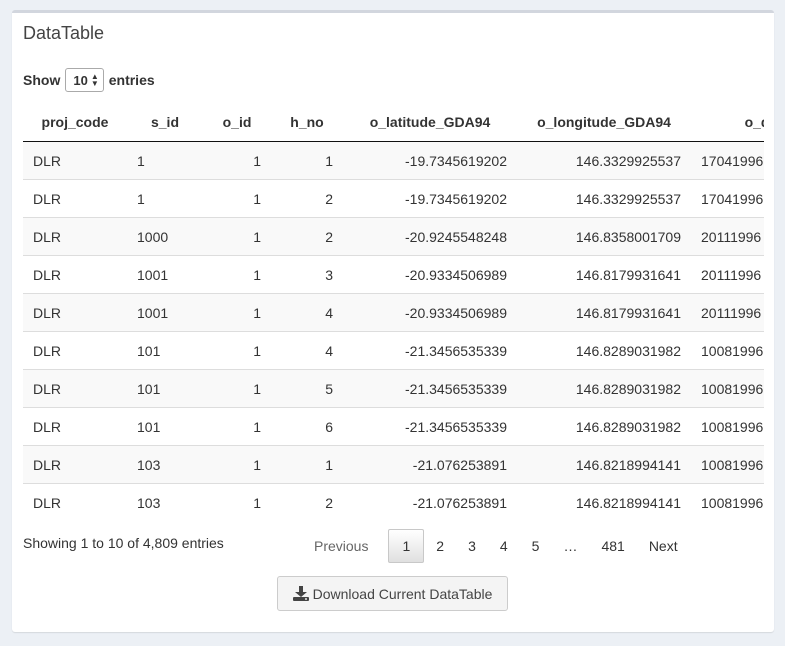 Image resolution: width=785 pixels, height=646 pixels. Describe the element at coordinates (472, 546) in the screenshot. I see `pagination-page-3: 3` at that location.